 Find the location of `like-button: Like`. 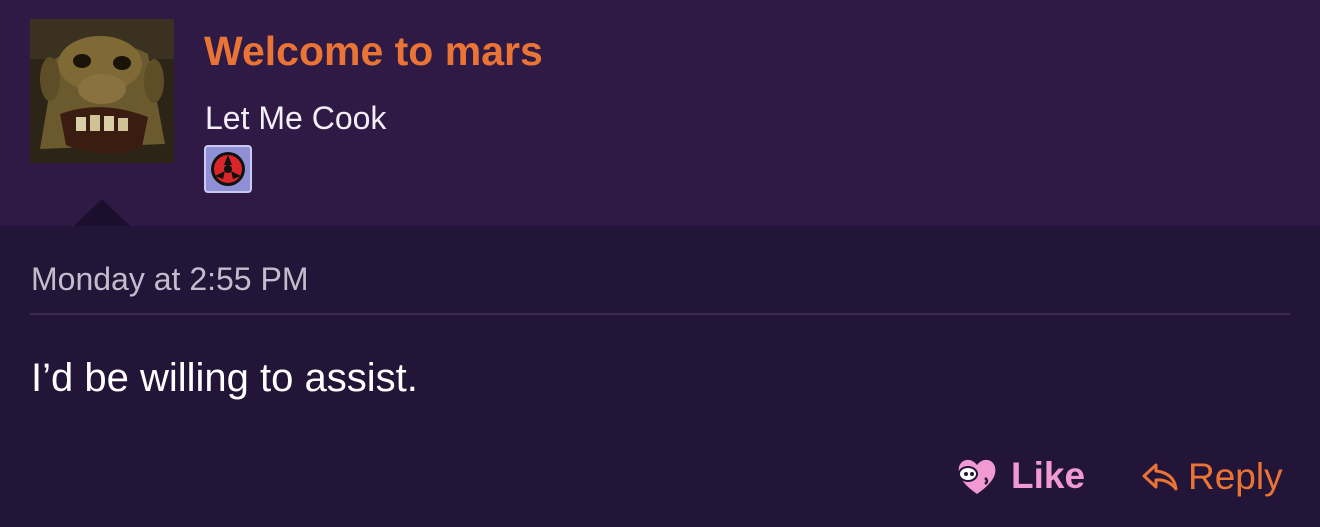

like-button: Like is located at coordinates (1020, 476).